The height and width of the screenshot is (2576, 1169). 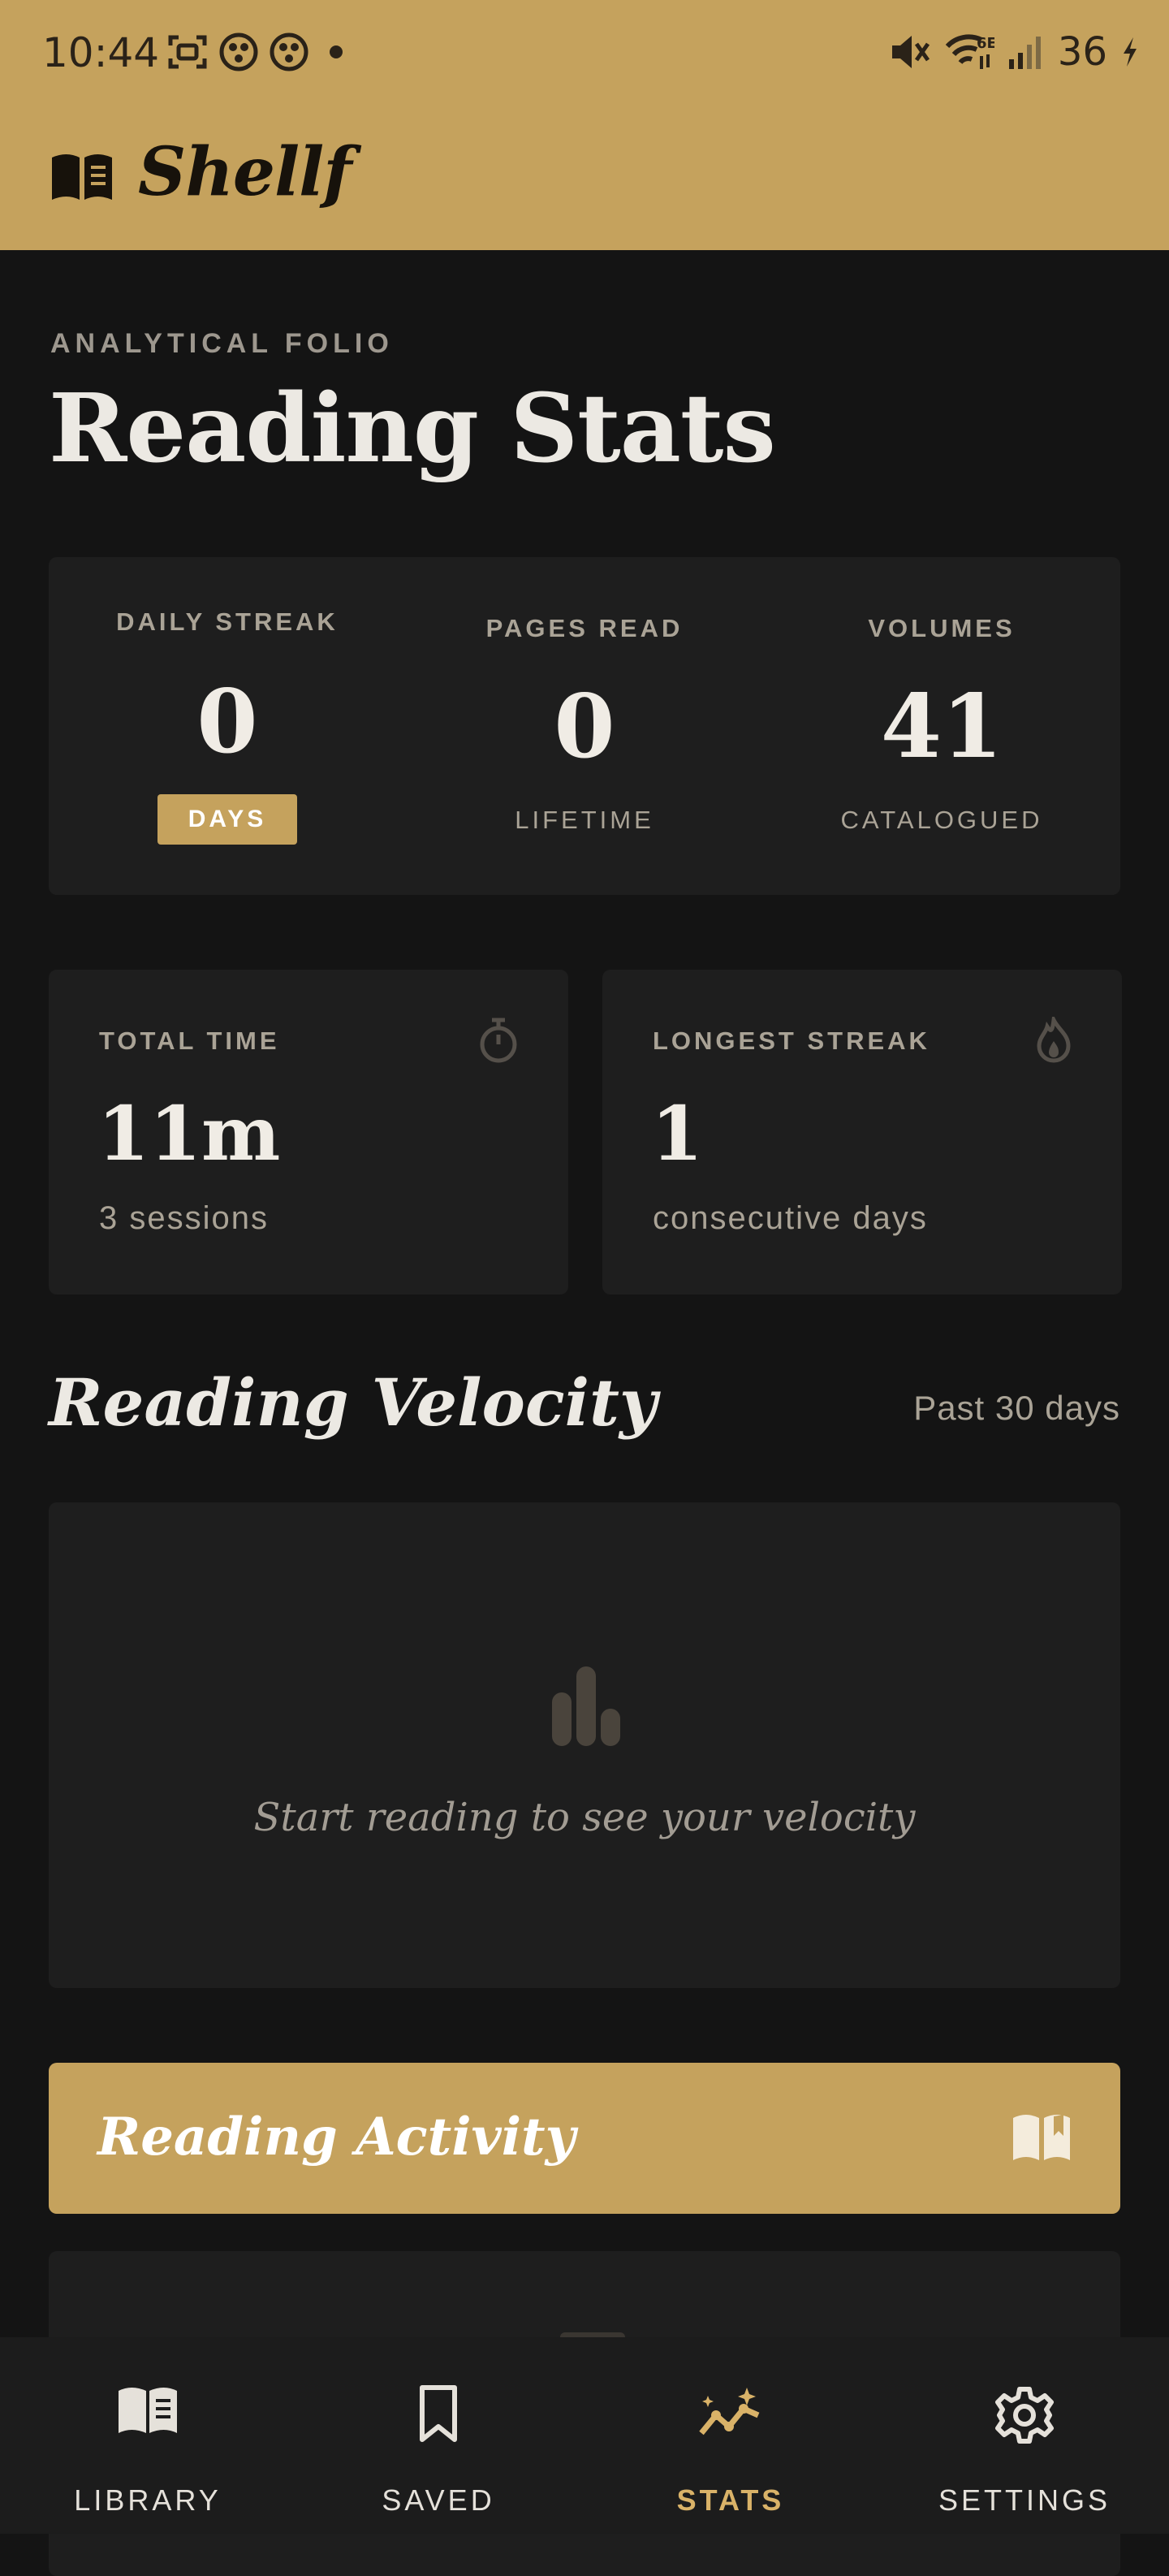 I want to click on app-header: 10:44 6E 36 Shellf, so click(x=584, y=125).